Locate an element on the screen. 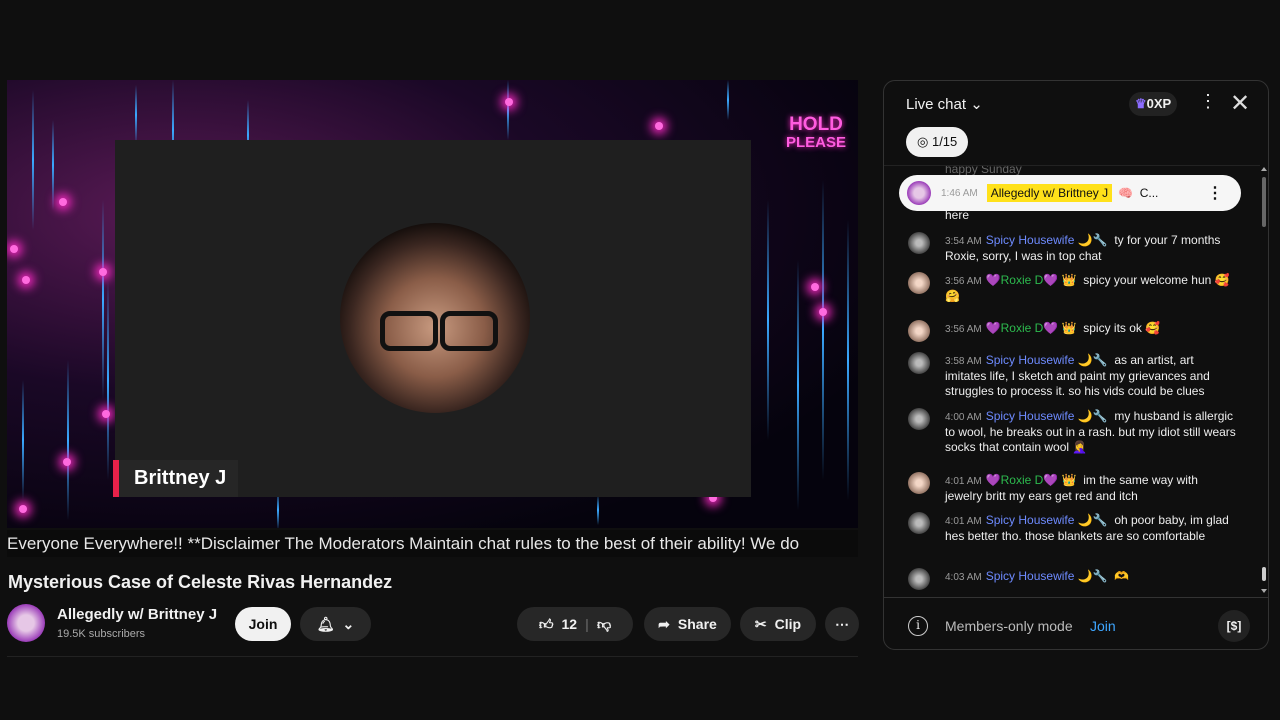  like-count: 12 is located at coordinates (569, 624).